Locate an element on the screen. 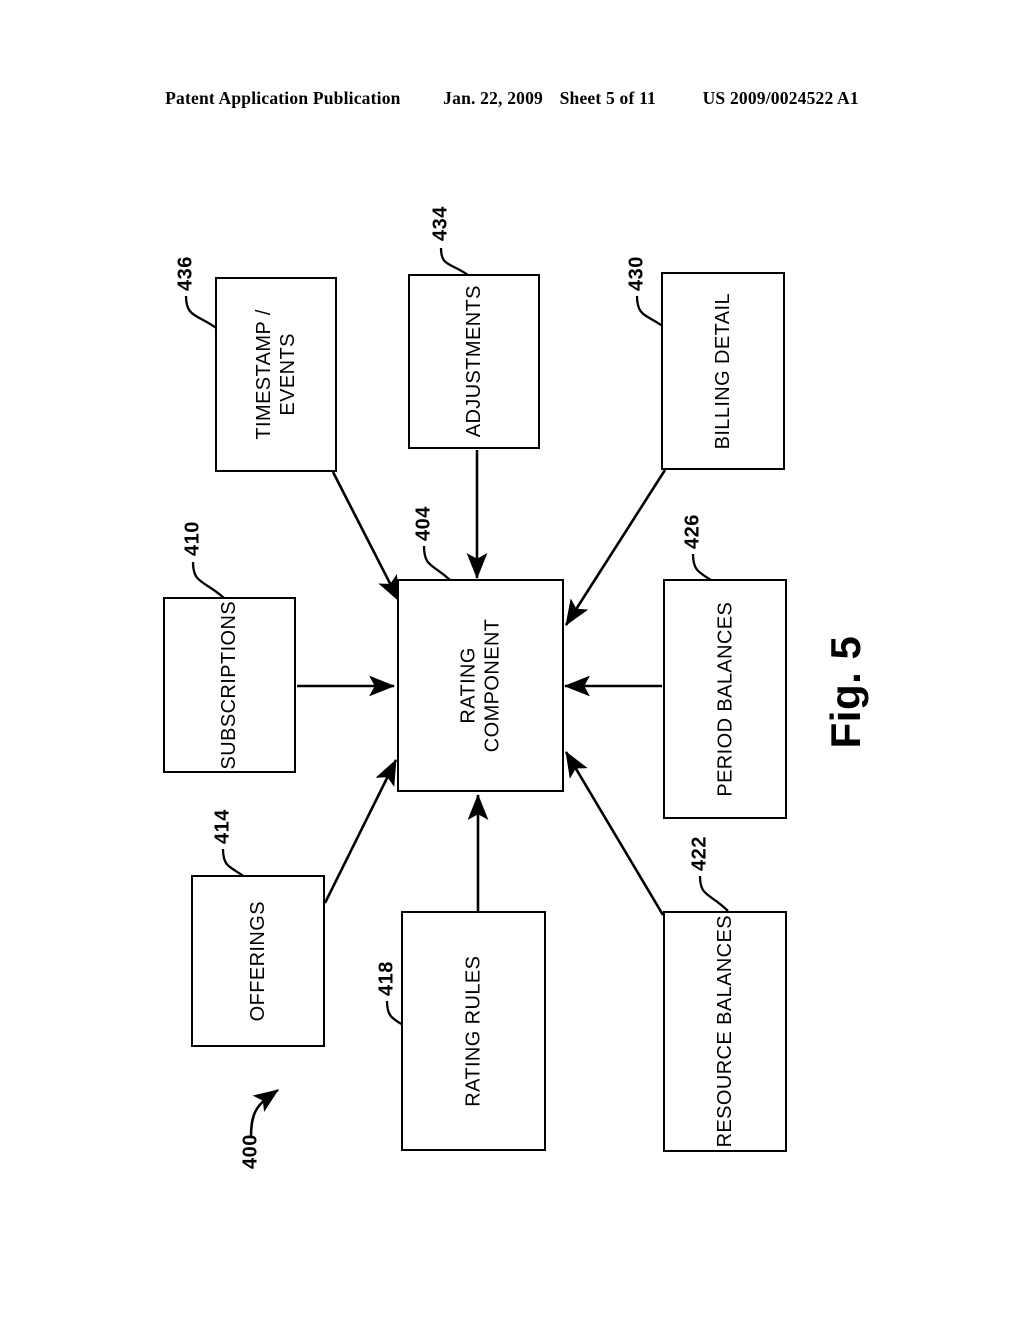 The height and width of the screenshot is (1320, 1024). node-label-resource-balances: RESOURCE BALANCES is located at coordinates (724, 1031).